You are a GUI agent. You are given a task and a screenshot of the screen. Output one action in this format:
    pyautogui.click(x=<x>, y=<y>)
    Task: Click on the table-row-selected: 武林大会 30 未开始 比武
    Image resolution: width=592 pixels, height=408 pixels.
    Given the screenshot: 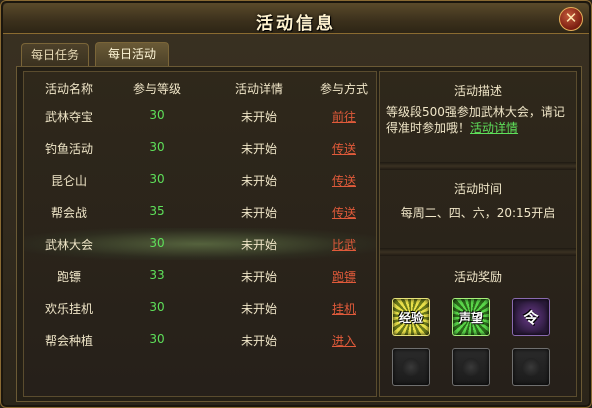 What is the action you would take?
    pyautogui.click(x=200, y=244)
    